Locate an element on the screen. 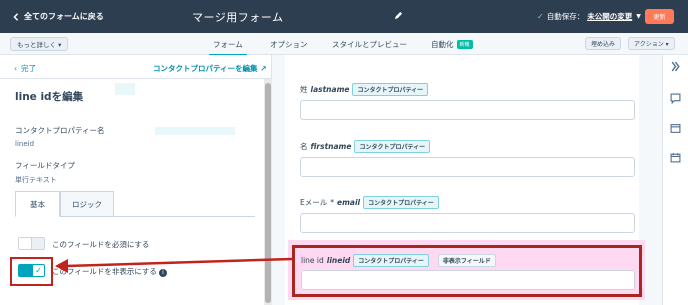  tab-logic: ロジック is located at coordinates (87, 204).